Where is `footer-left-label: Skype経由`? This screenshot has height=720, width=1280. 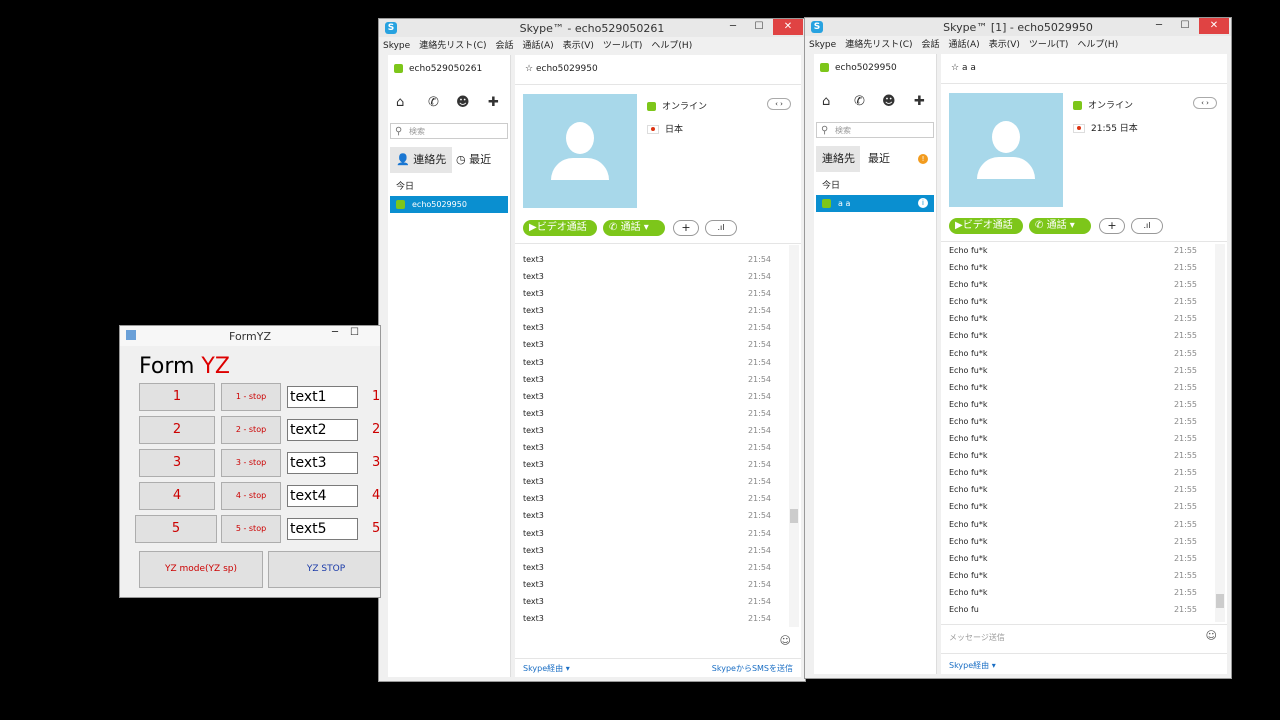
footer-left-label: Skype経由 is located at coordinates (543, 668).